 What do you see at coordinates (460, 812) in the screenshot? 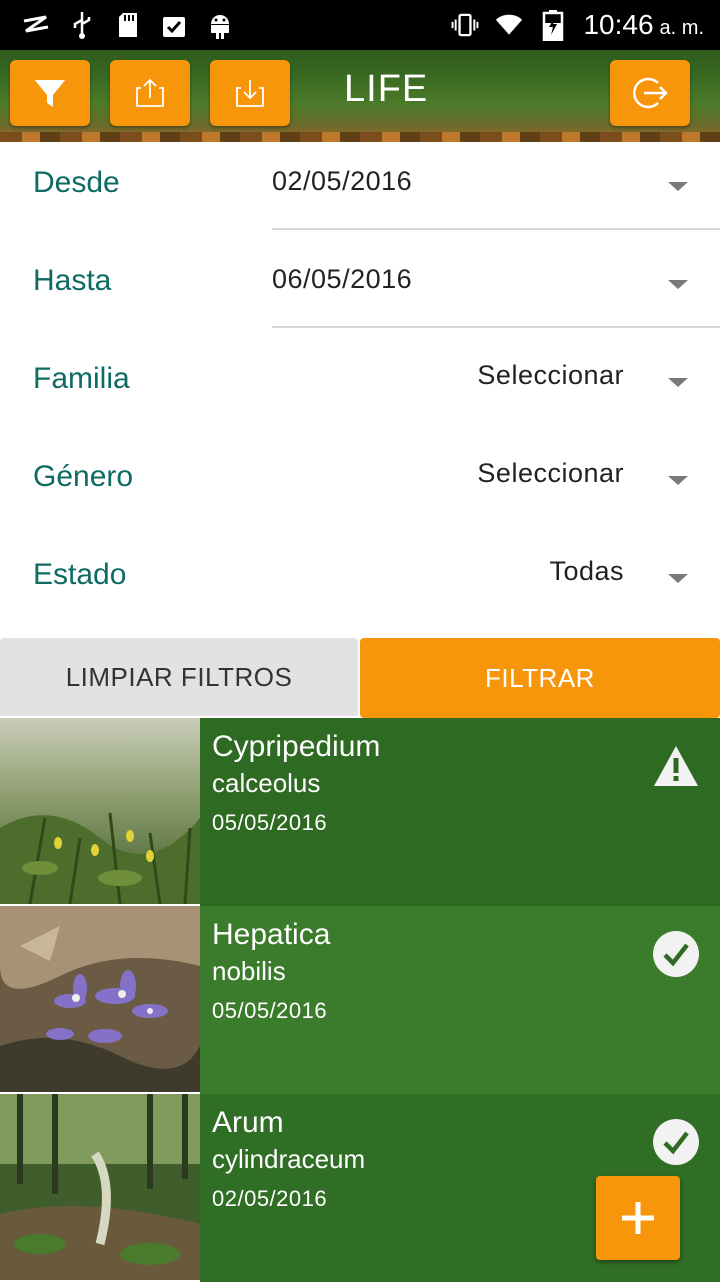
I see `item-info: Cypripedium calceolus 05/05/2016` at bounding box center [460, 812].